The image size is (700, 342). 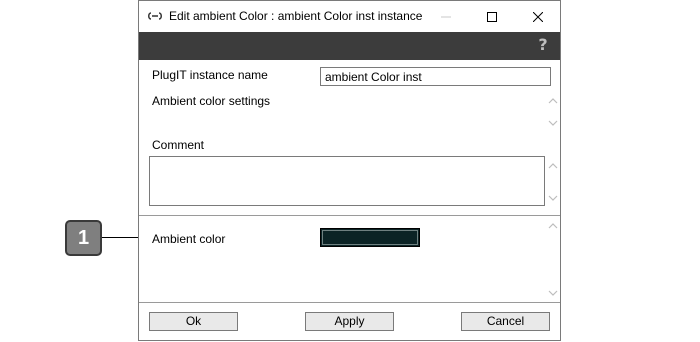 I want to click on section-separator, so click(x=349, y=215).